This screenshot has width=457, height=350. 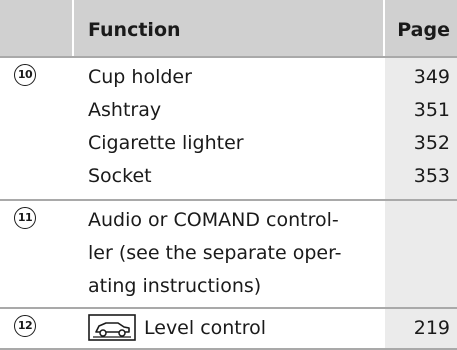 I want to click on level-control-icon, so click(x=112, y=327).